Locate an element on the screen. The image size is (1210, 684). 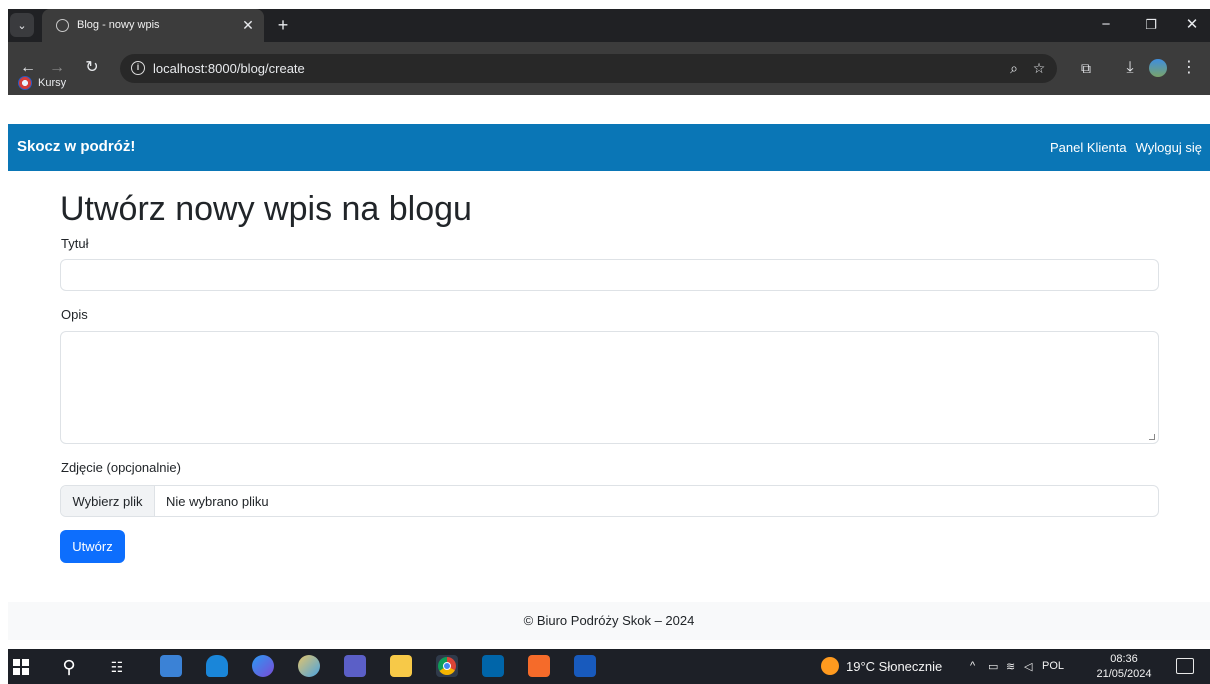
tab-title: Blog - nowy wpis is located at coordinates (118, 25).